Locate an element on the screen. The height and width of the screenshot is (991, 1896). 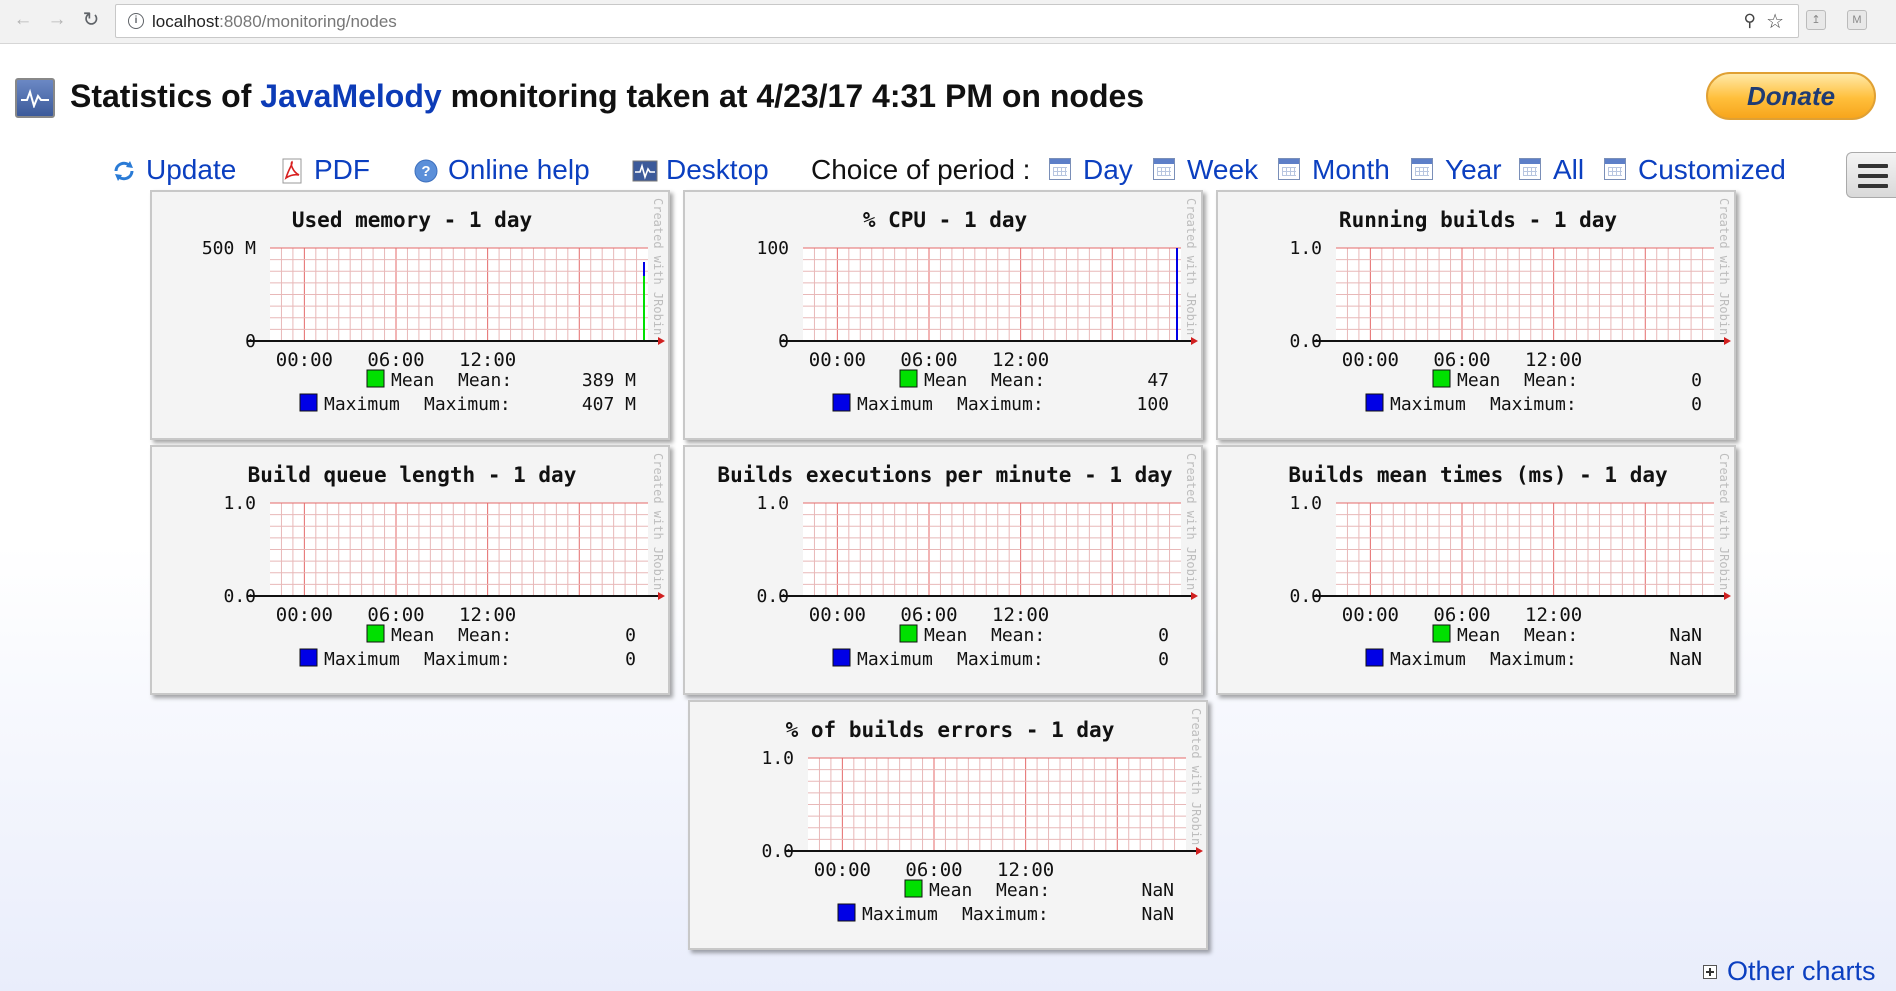
period-day-link: Day is located at coordinates (1091, 170).